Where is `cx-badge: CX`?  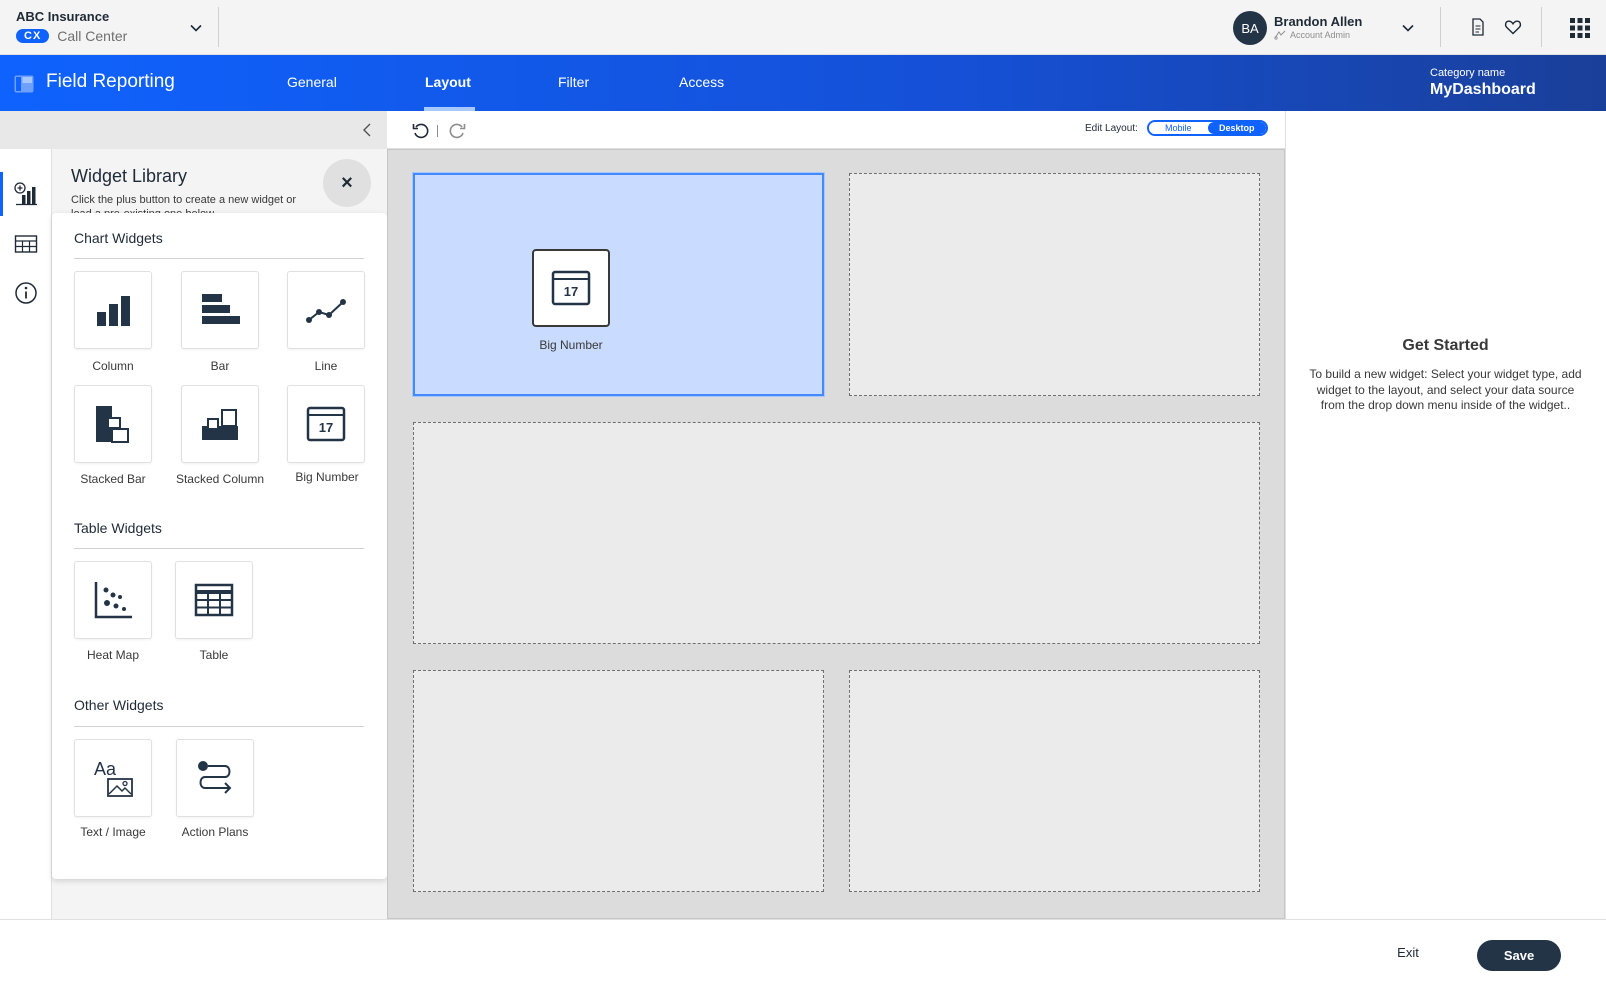
cx-badge: CX is located at coordinates (33, 36).